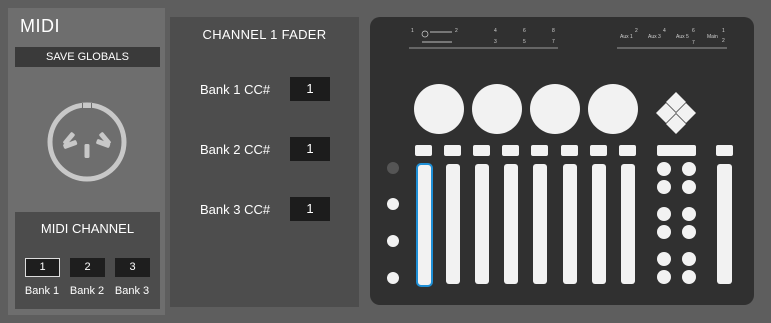  What do you see at coordinates (723, 31) in the screenshot?
I see `main-1-label: 1` at bounding box center [723, 31].